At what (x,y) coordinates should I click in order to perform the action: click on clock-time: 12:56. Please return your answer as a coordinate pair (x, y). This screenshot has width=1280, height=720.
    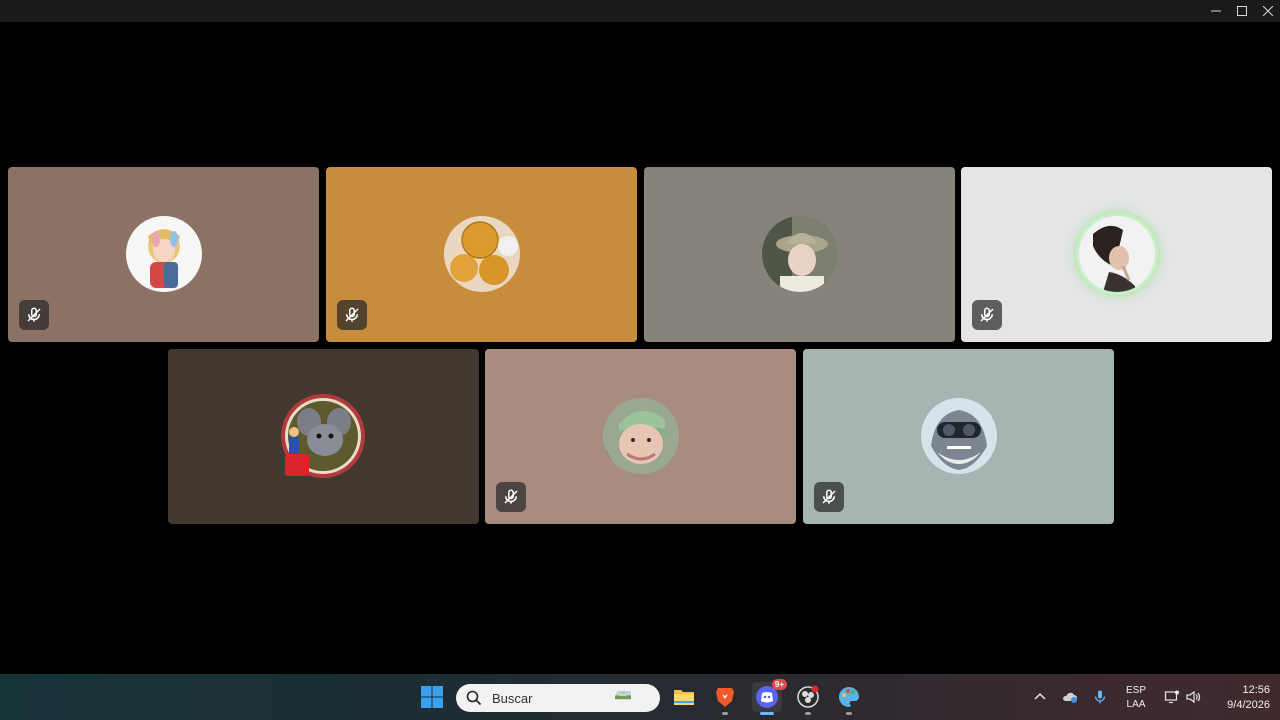
    Looking at the image, I should click on (1256, 690).